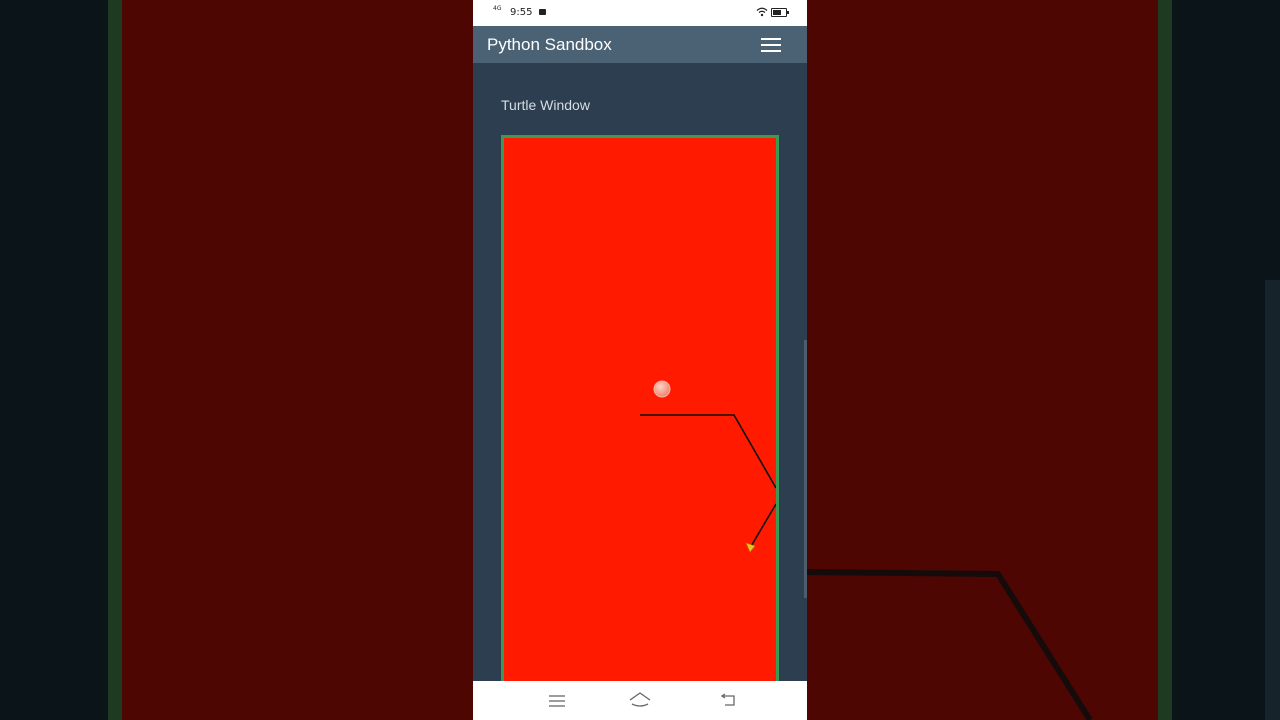  I want to click on system-nav-bar, so click(640, 700).